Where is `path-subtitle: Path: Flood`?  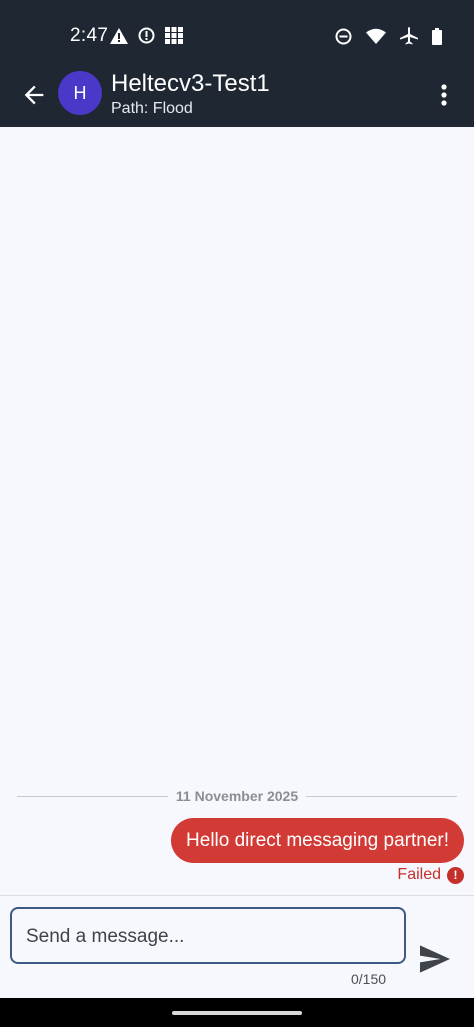 path-subtitle: Path: Flood is located at coordinates (152, 108).